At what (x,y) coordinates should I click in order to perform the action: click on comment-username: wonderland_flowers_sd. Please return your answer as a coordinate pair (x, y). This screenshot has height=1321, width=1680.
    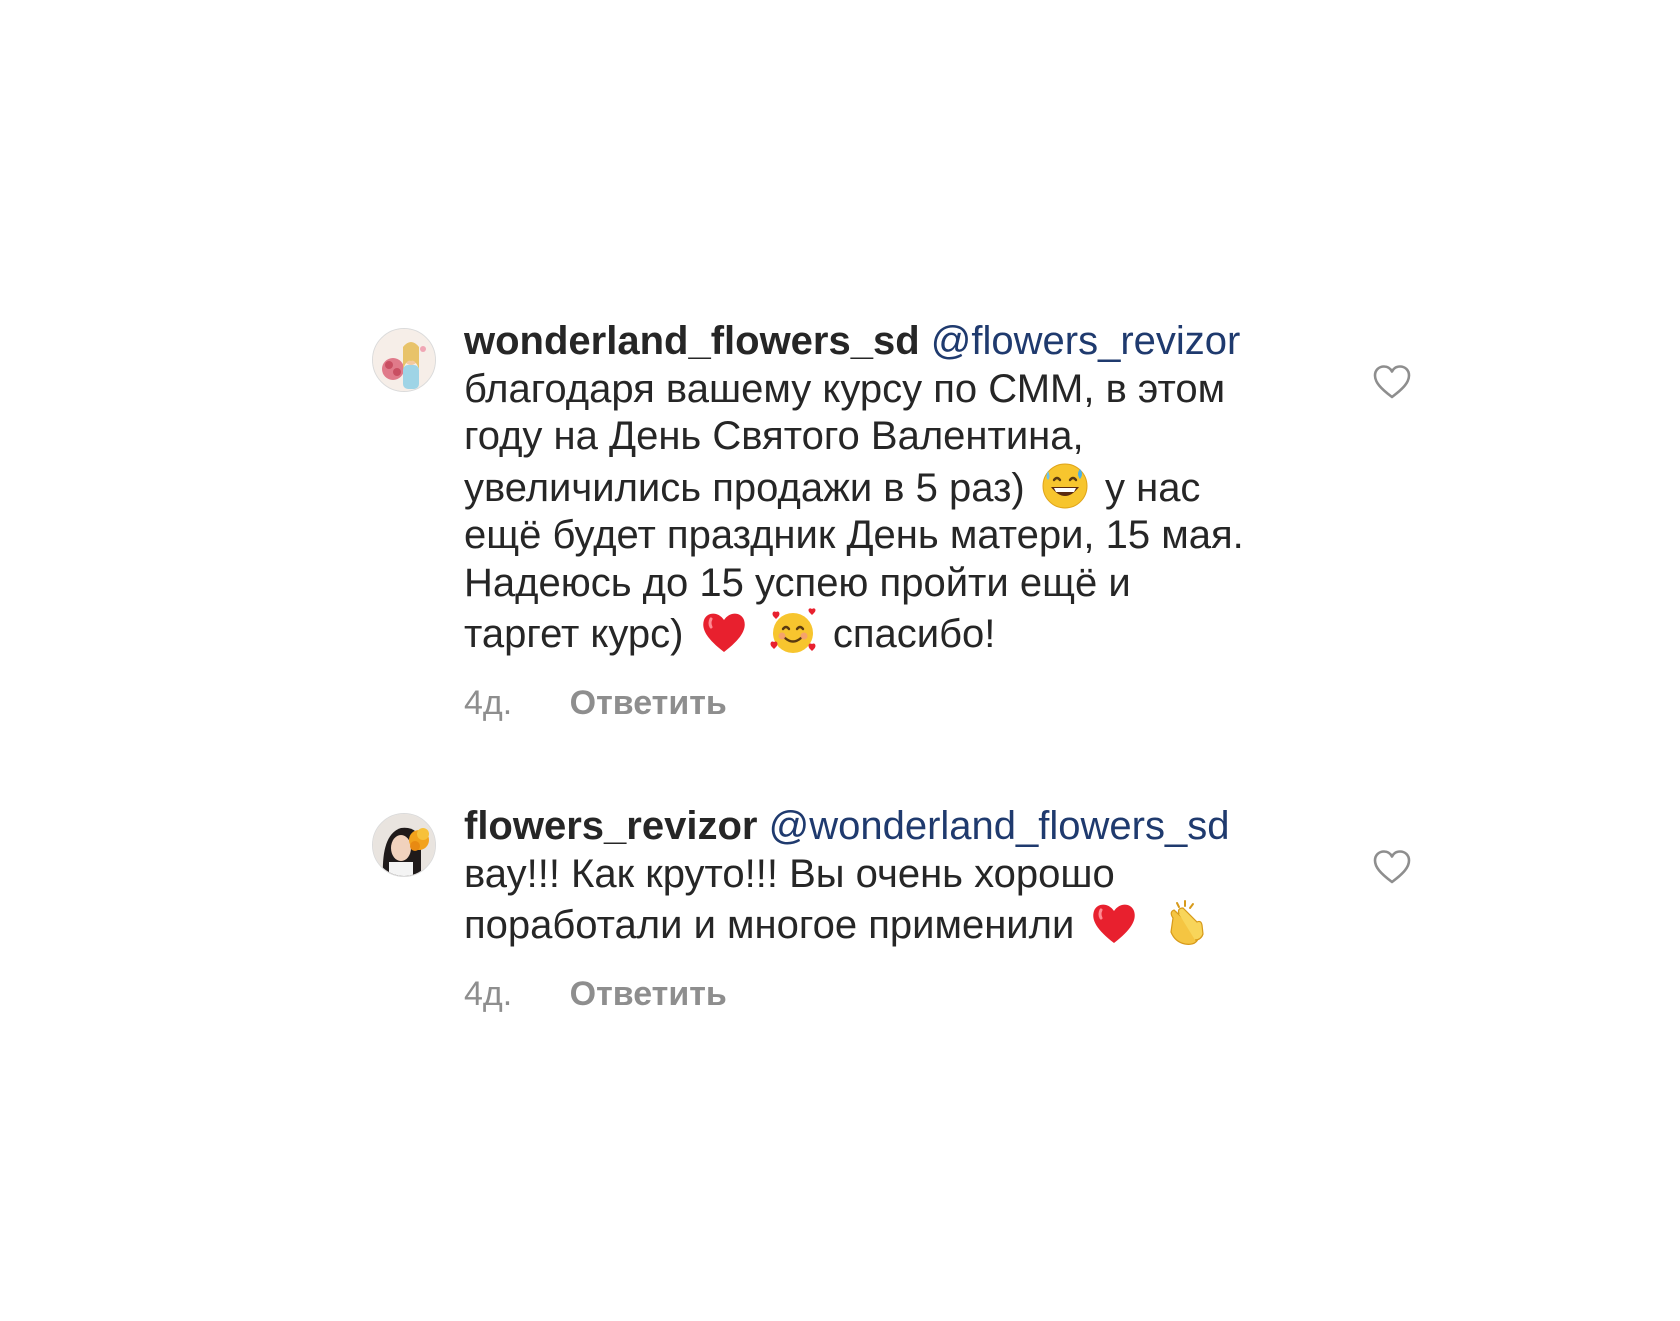
    Looking at the image, I should click on (692, 341).